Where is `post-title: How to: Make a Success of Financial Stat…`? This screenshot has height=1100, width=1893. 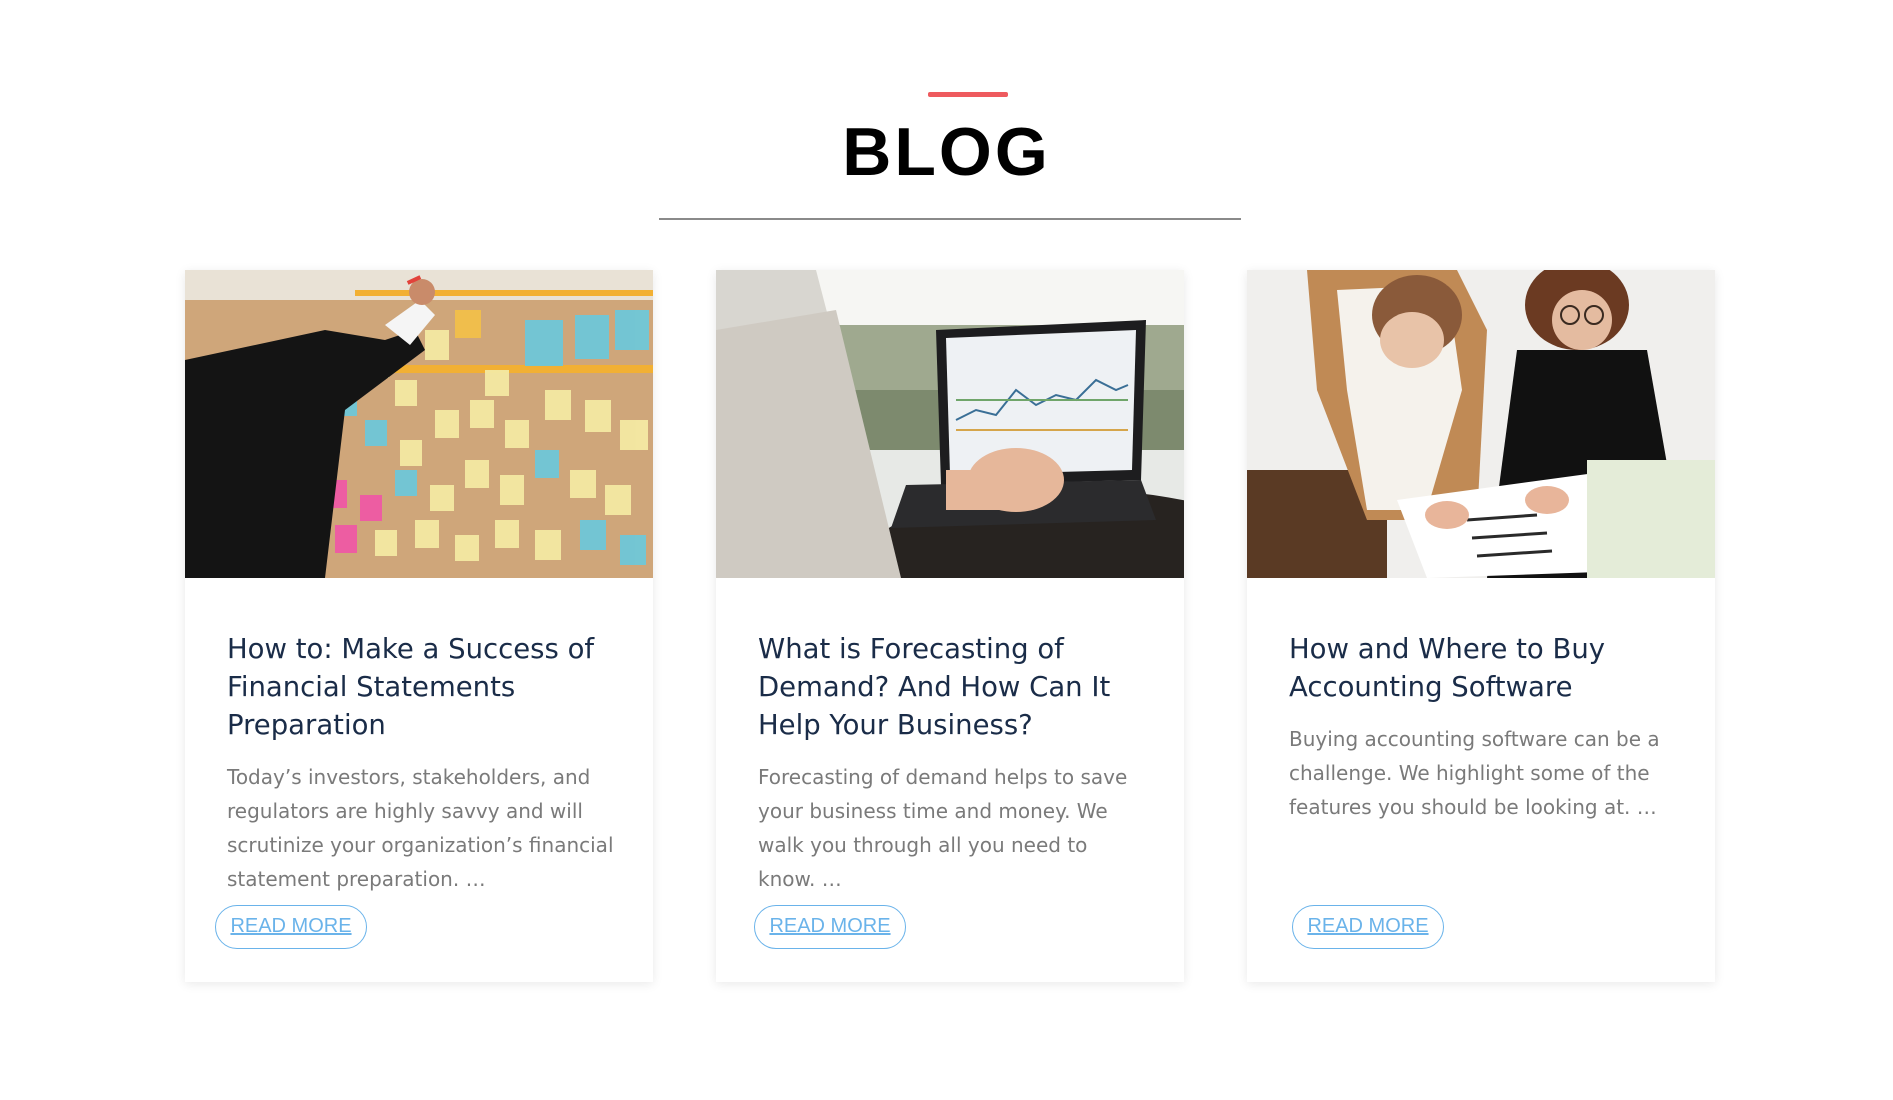 post-title: How to: Make a Success of Financial Stat… is located at coordinates (427, 687).